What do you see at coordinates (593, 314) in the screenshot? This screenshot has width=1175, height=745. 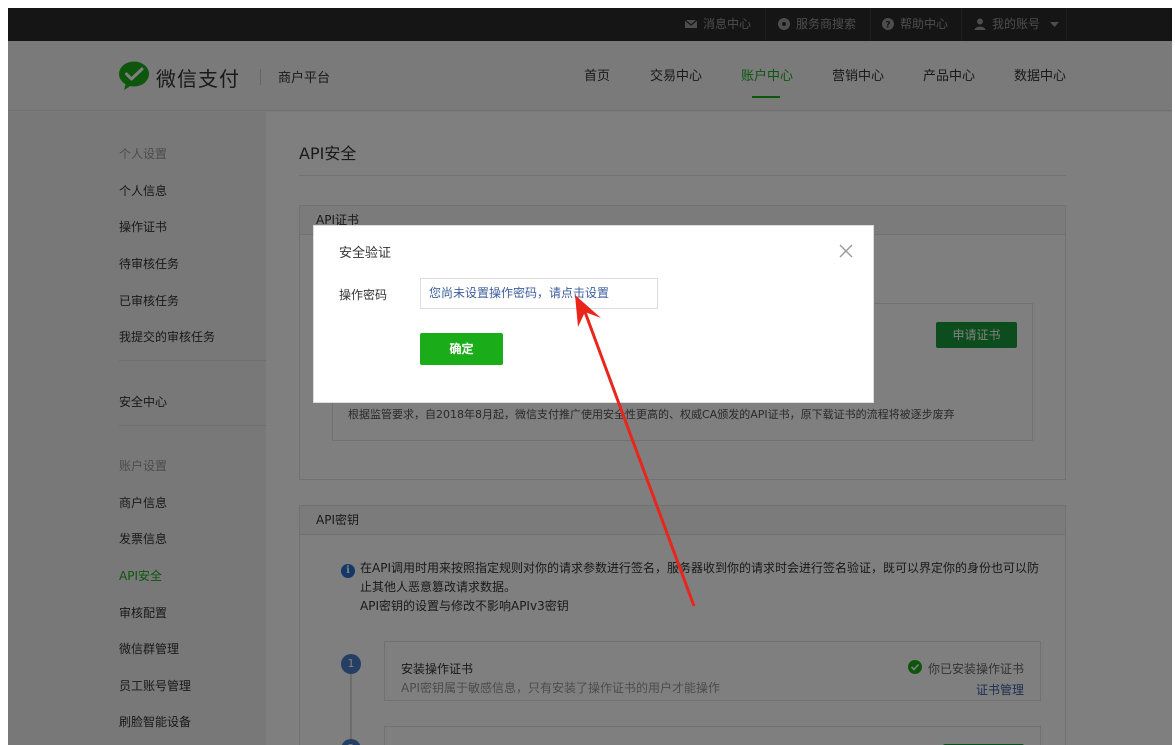 I see `security-verify-modal: 安全验证 操作密码 您尚未设置操作密码，请点击设置 确定` at bounding box center [593, 314].